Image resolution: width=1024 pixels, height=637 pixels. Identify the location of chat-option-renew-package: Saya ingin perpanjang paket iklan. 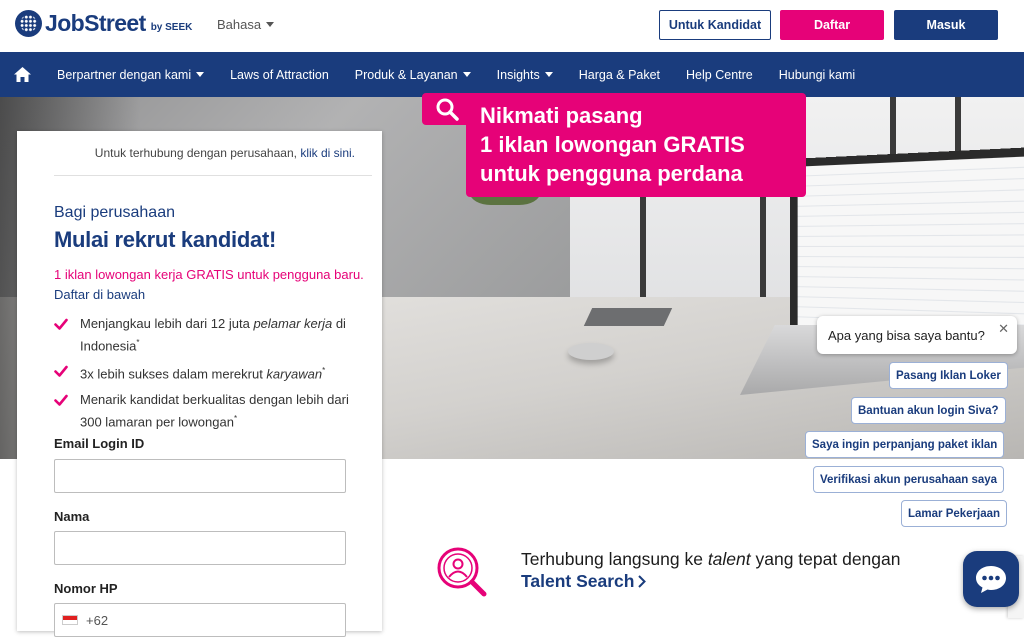
(905, 444).